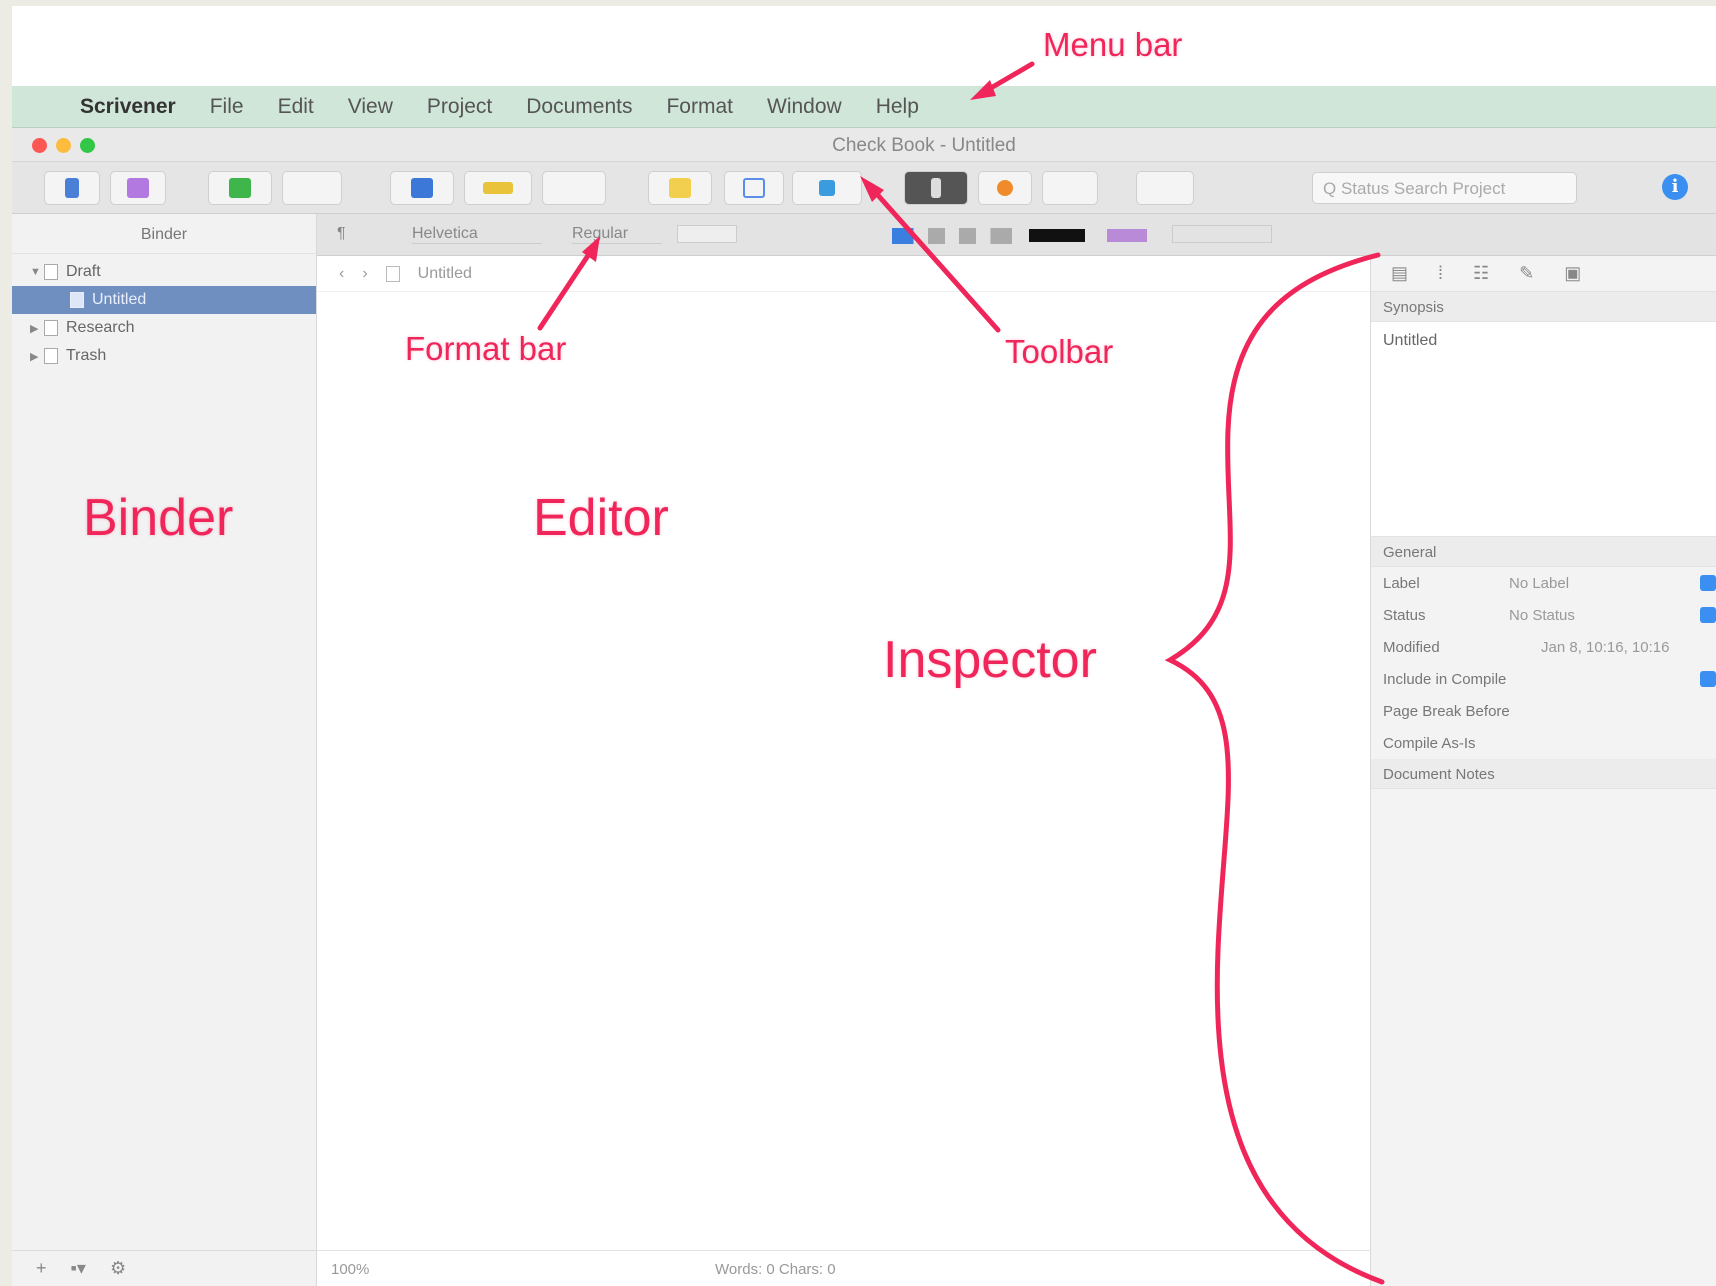  What do you see at coordinates (1446, 711) in the screenshot?
I see `field-key: Page Break Before` at bounding box center [1446, 711].